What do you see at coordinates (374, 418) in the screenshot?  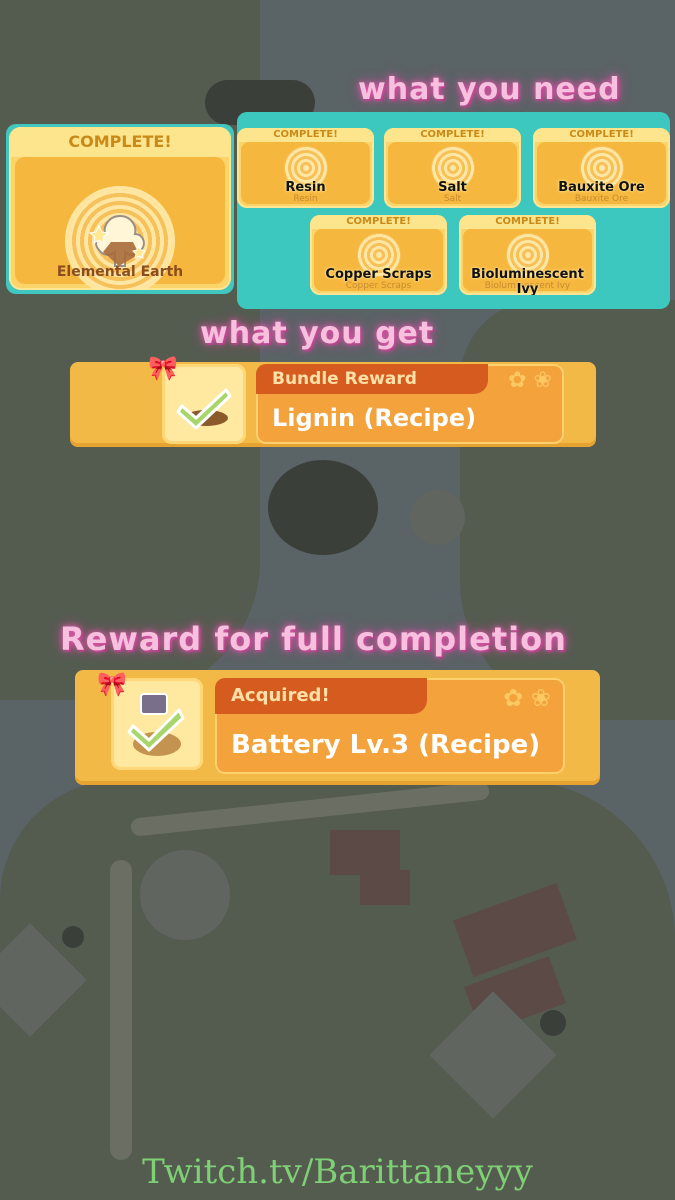 I see `bundle-reward-item: Lignin (Recipe)` at bounding box center [374, 418].